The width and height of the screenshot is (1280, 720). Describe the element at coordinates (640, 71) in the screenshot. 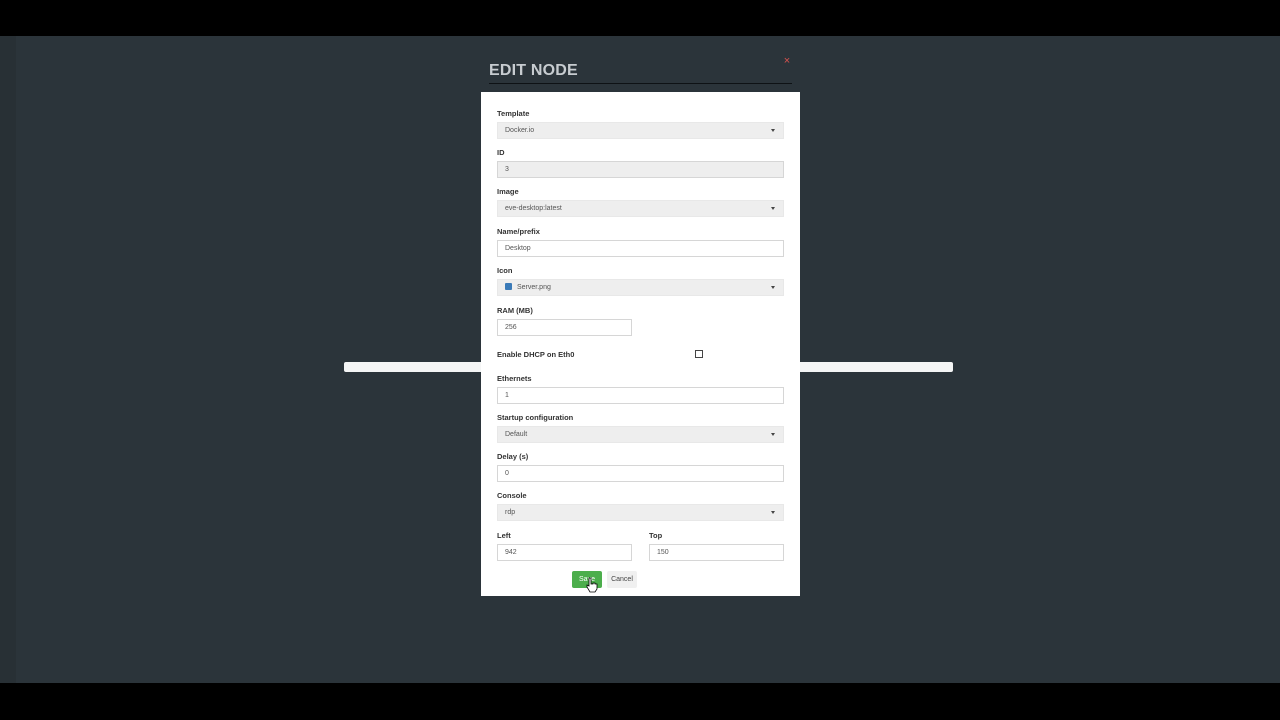

I see `dialog-header: EDIT NODE ×` at that location.